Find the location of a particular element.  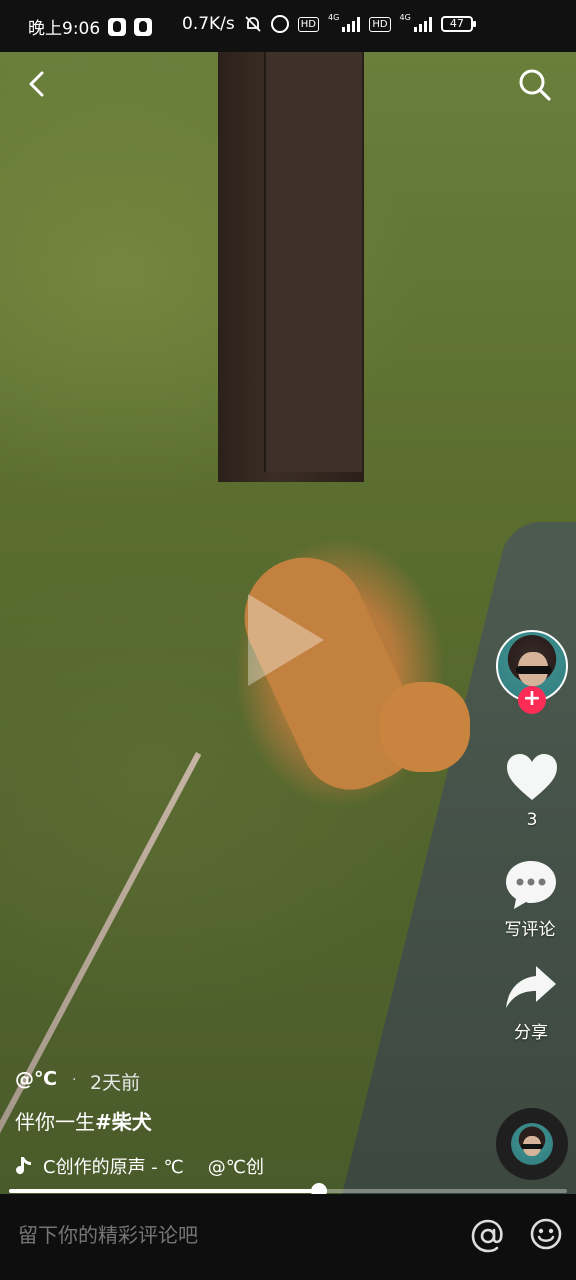

share-label: 分享 is located at coordinates (531, 1030).